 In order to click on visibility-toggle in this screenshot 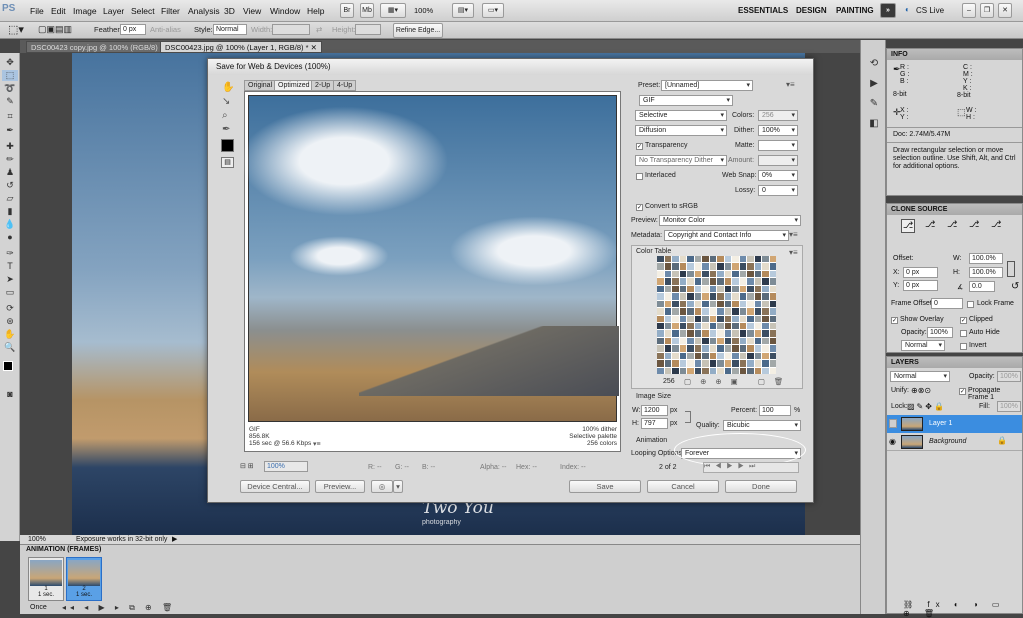, I will do `click(893, 423)`.